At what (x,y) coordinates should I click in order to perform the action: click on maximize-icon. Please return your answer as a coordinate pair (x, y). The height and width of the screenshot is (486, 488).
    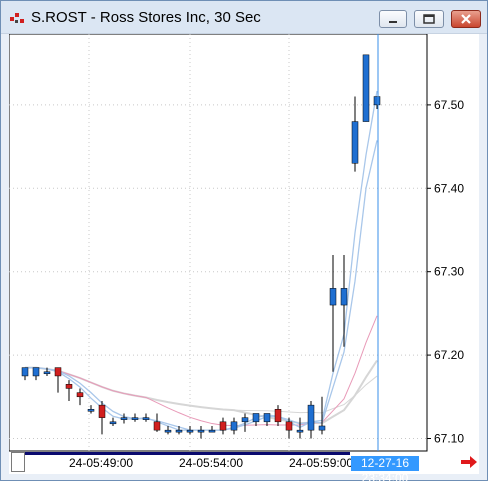
    Looking at the image, I should click on (429, 19).